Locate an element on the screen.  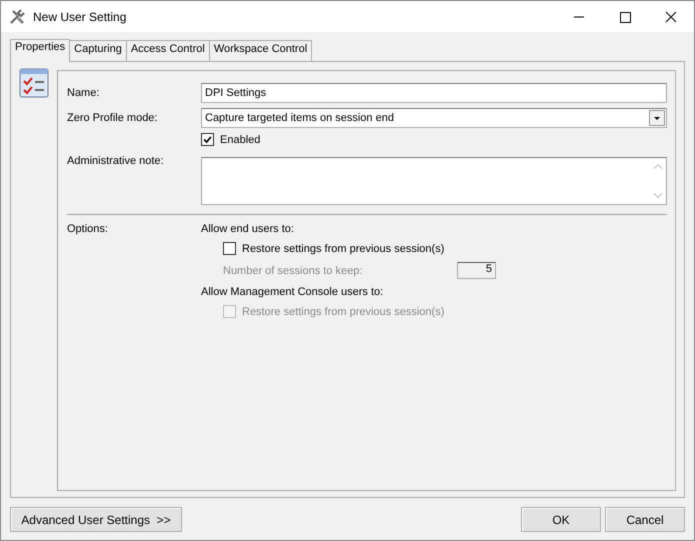
restore-checkbox is located at coordinates (229, 248).